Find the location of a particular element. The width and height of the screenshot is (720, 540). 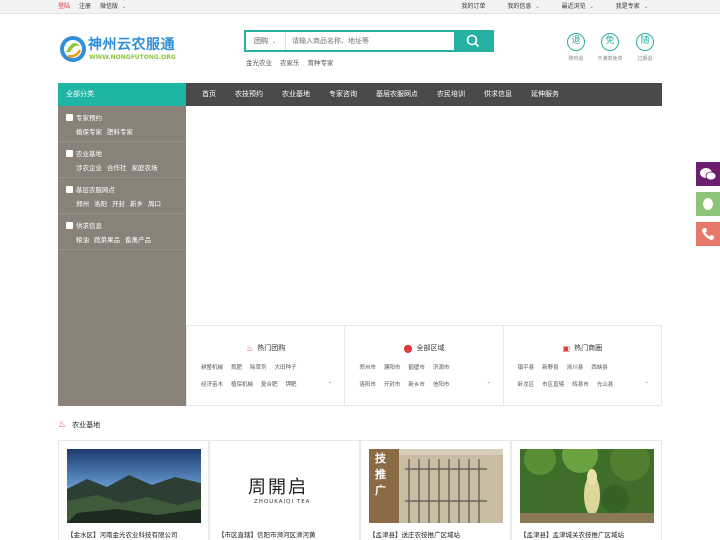

base-card: 周開启 ZHOUKAIQI TEA 【市区直辖】信阳市浉河区浉河黄 is located at coordinates (284, 490).